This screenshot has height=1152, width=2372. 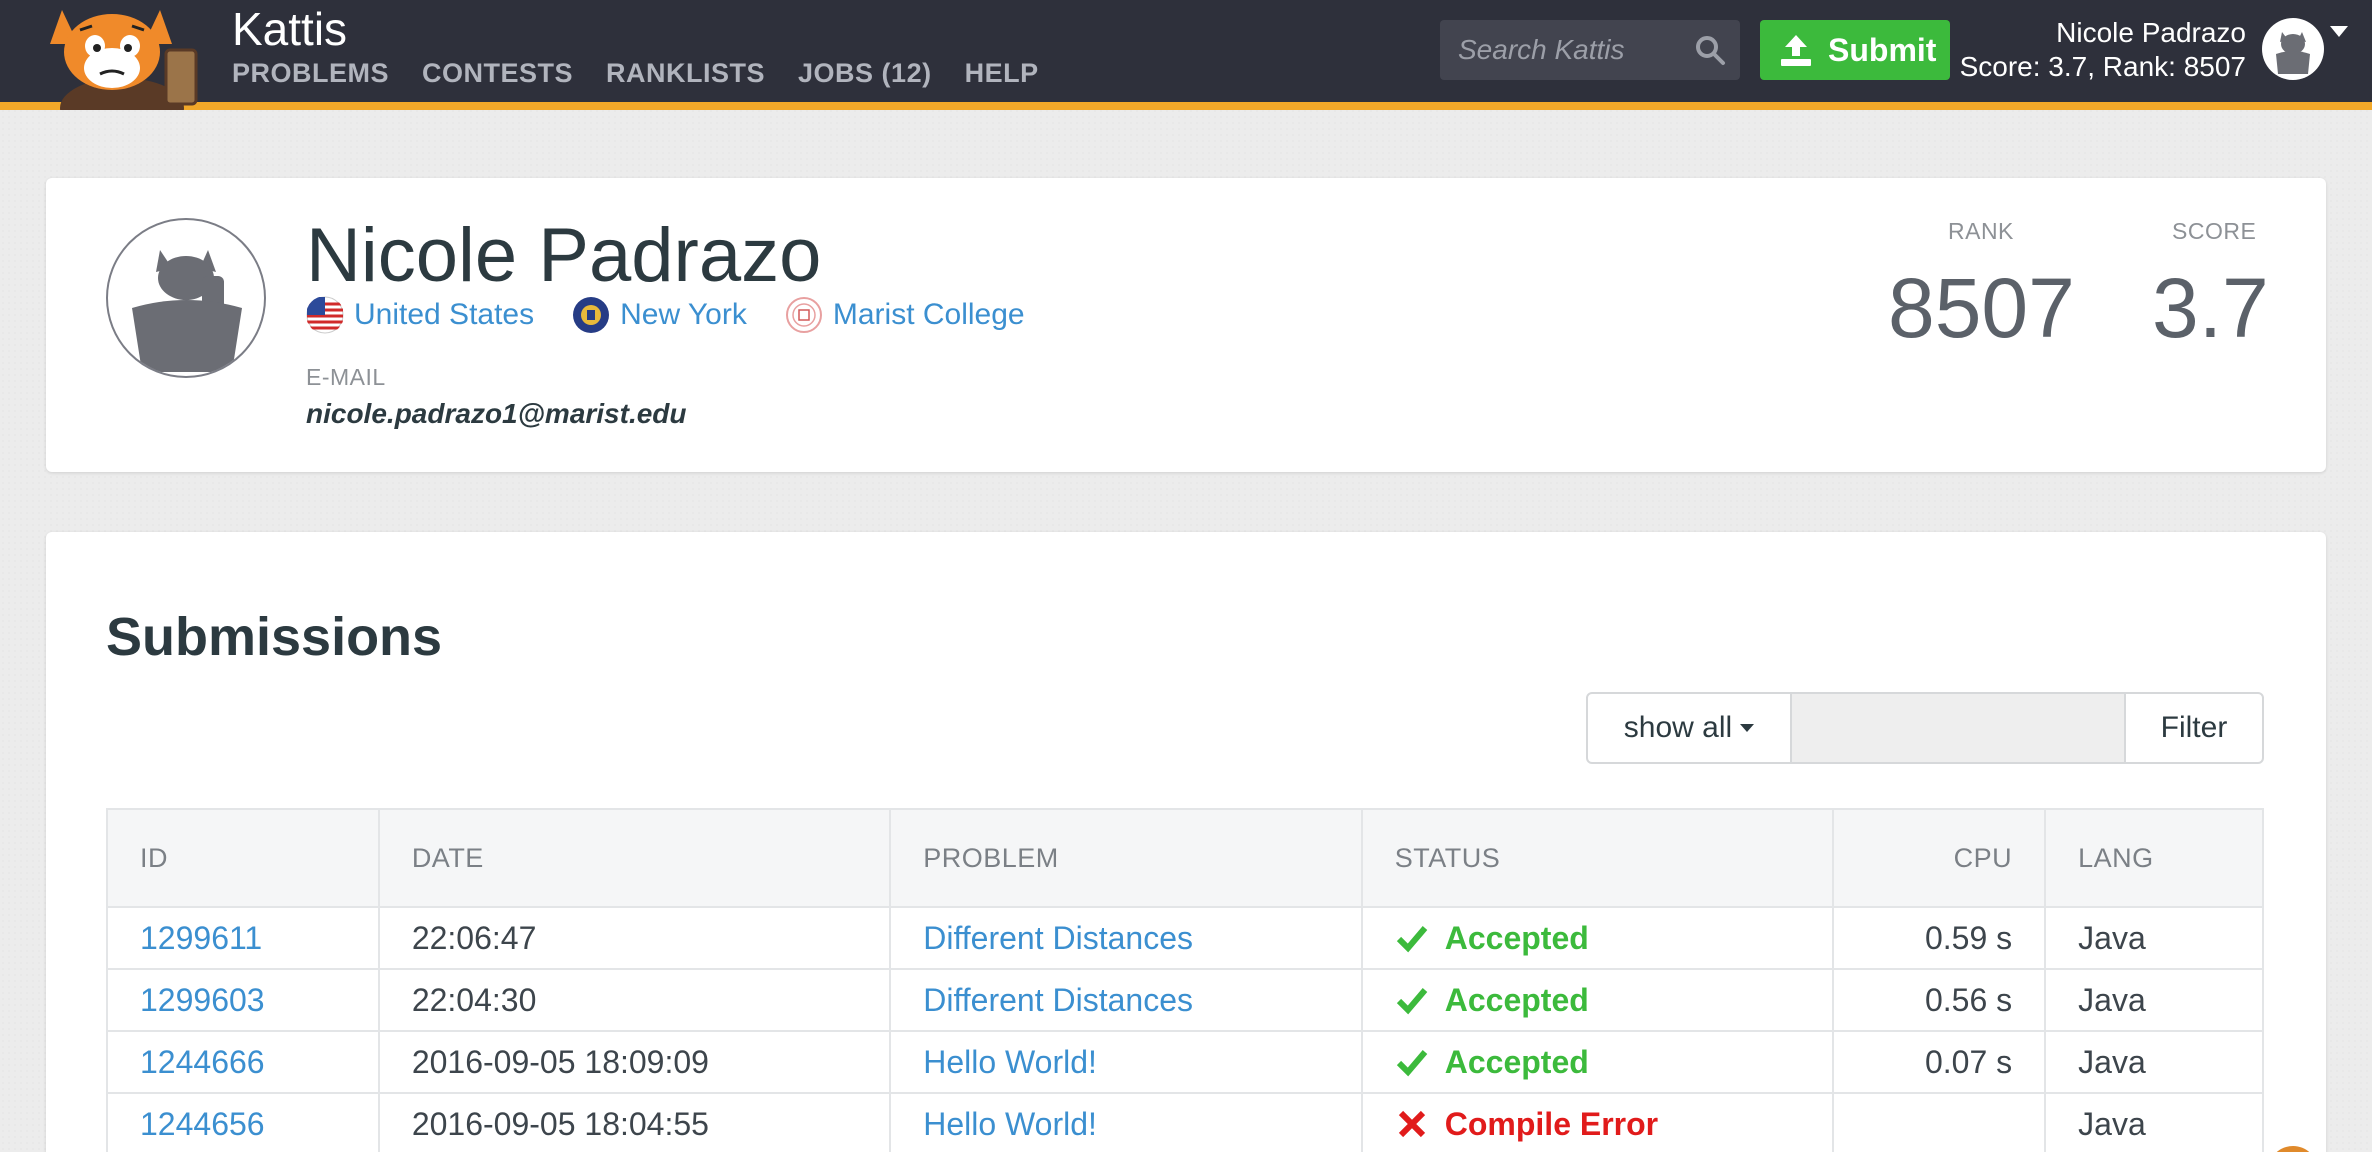 What do you see at coordinates (496, 413) in the screenshot?
I see `email-value: nicole.padrazo1@marist.edu` at bounding box center [496, 413].